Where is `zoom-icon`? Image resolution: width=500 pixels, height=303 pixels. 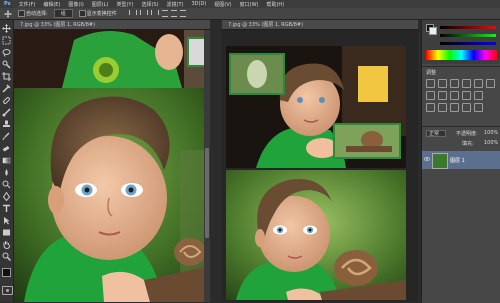
zoom-icon is located at coordinates (7, 257).